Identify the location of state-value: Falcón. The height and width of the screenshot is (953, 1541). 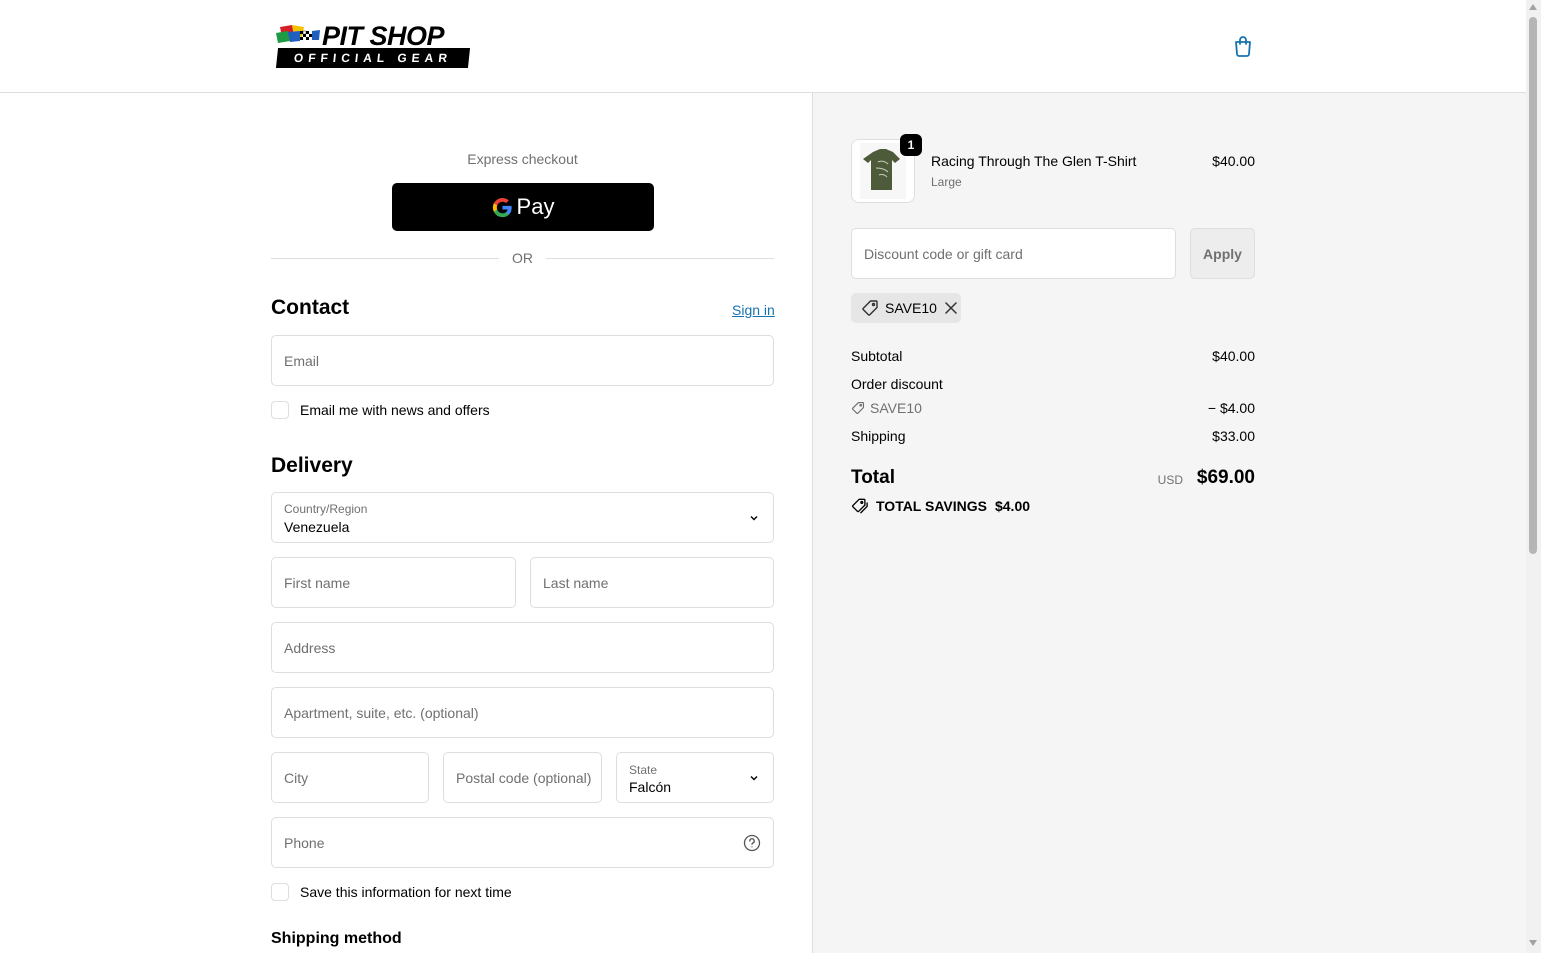
(650, 787).